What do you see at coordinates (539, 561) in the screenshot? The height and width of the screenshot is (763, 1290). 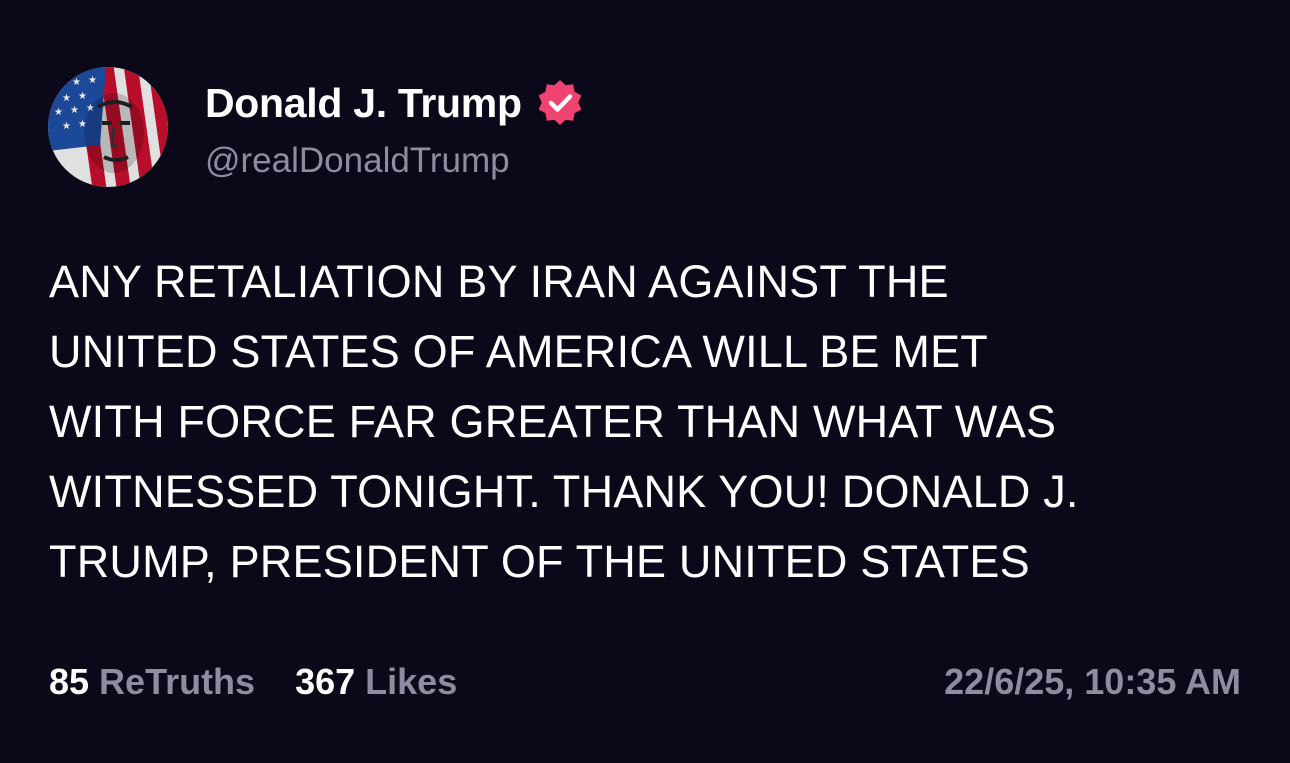 I see `post-text-line: TRUMP, PRESIDENT OF THE UNITED STATES` at bounding box center [539, 561].